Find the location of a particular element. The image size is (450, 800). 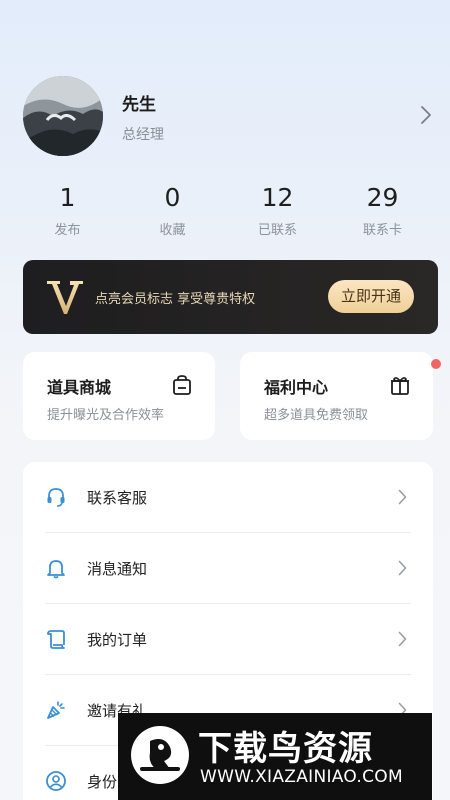

stat-contact-cards: 29 联系卡 is located at coordinates (382, 213).